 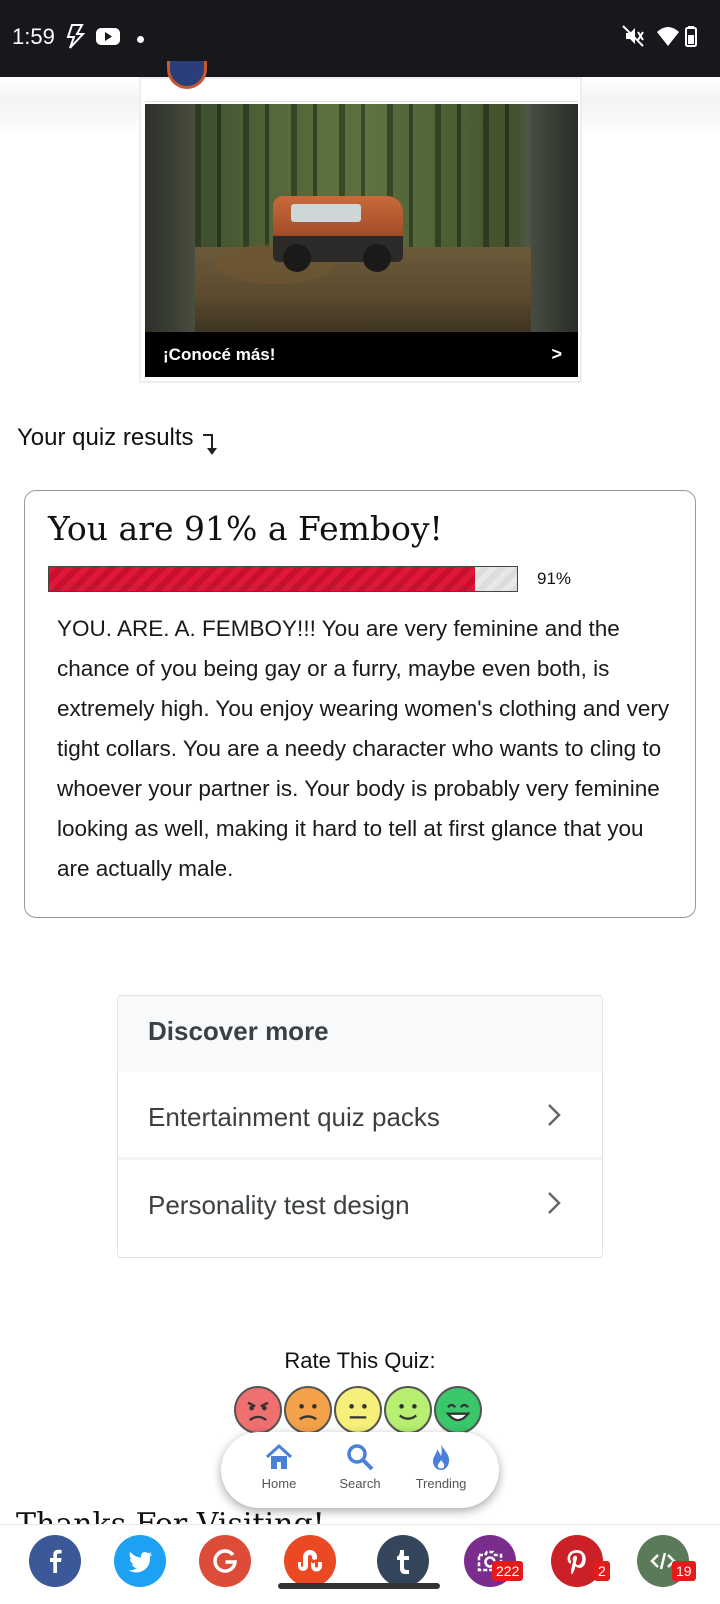 What do you see at coordinates (668, 36) in the screenshot?
I see `wifi-icon` at bounding box center [668, 36].